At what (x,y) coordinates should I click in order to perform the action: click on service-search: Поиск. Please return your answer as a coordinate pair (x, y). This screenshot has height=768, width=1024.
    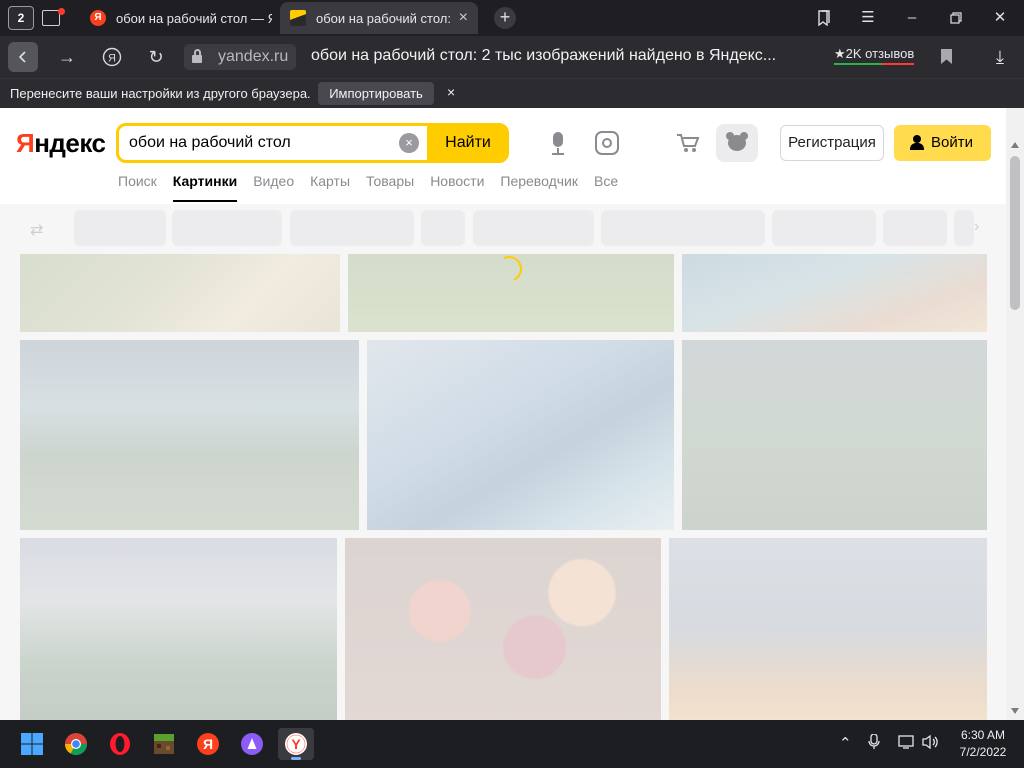
    Looking at the image, I should click on (137, 187).